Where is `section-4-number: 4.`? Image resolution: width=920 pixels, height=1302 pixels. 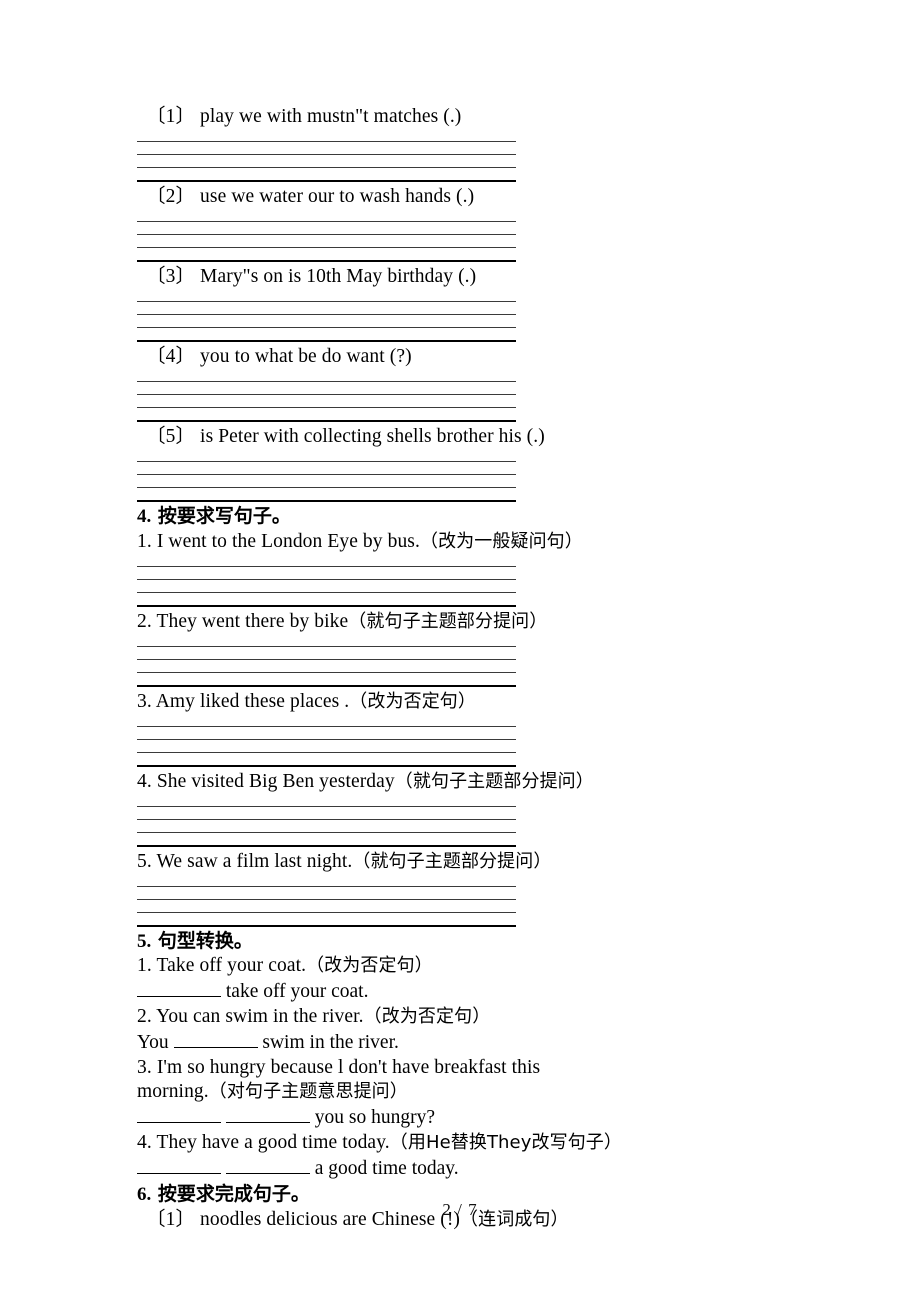
section-4-number: 4. is located at coordinates (144, 516).